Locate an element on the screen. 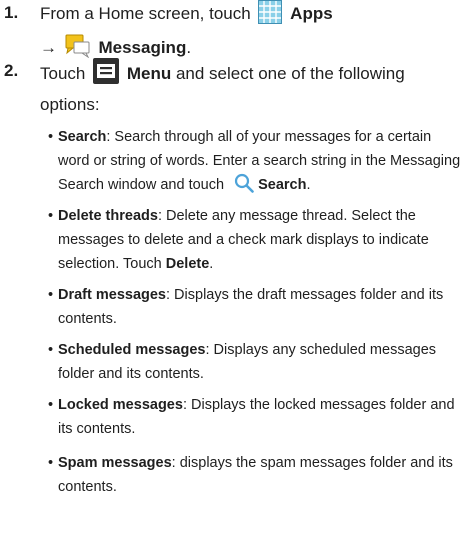 Image resolution: width=472 pixels, height=540 pixels. arrow: → is located at coordinates (48, 47).